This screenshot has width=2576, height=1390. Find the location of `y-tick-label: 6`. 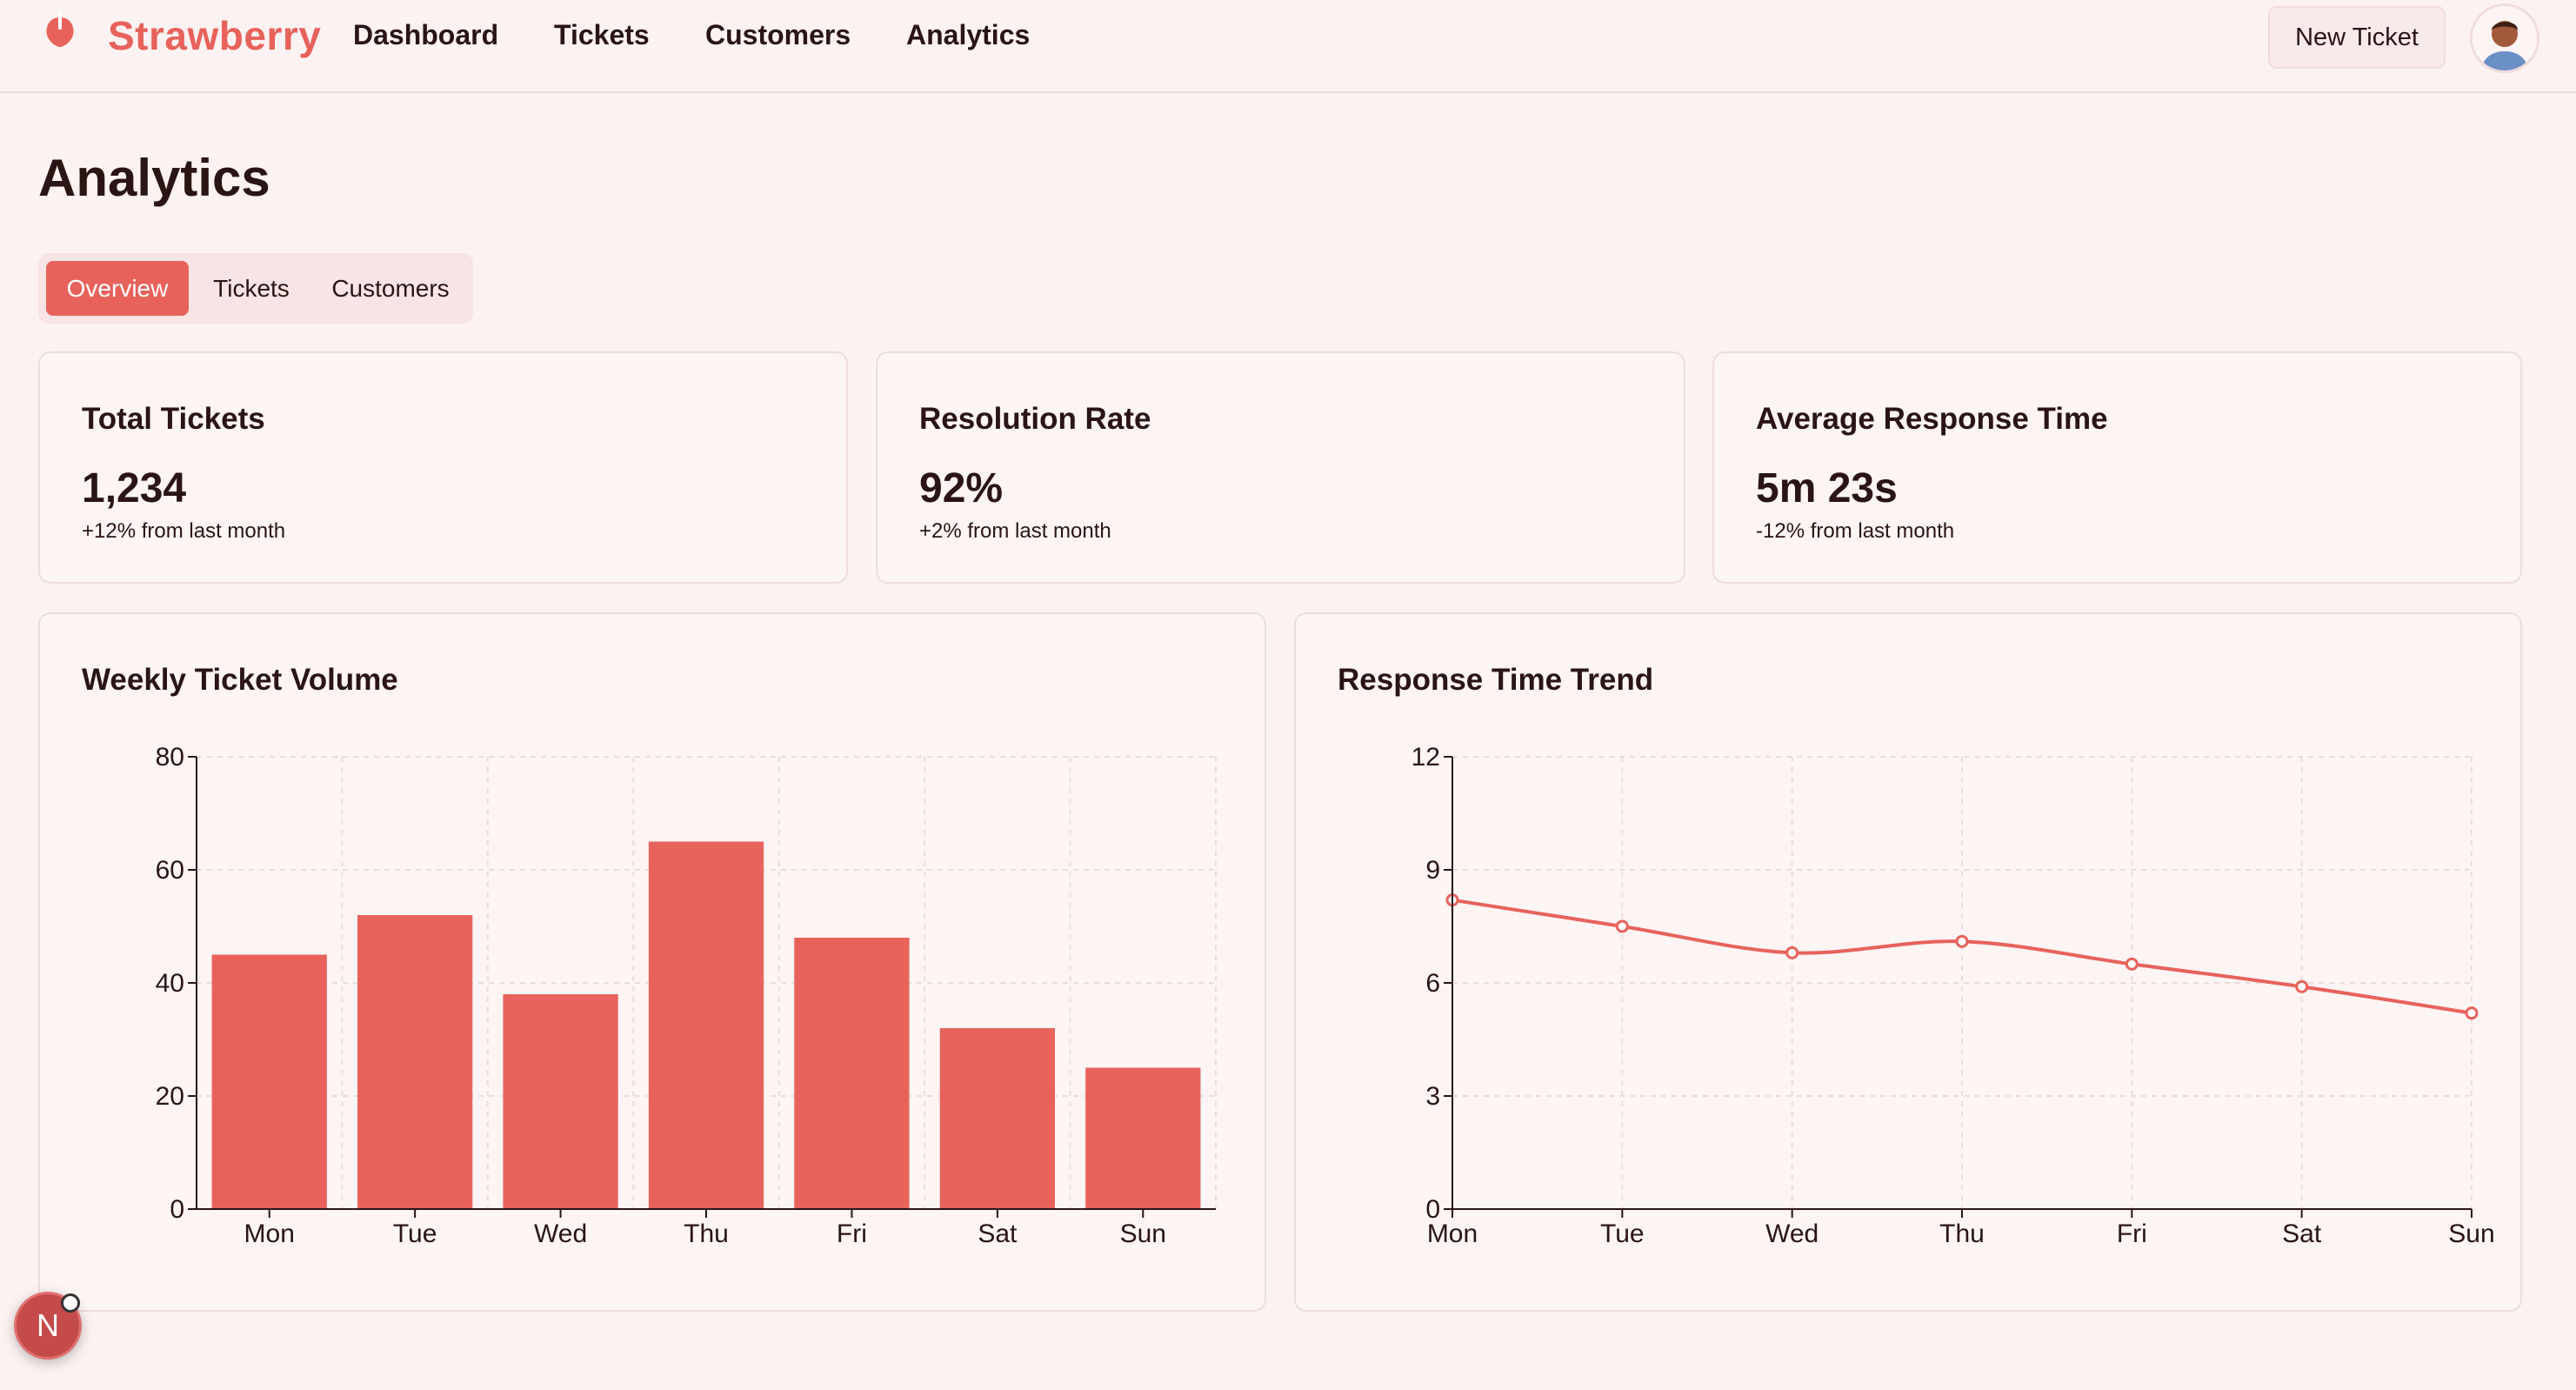

y-tick-label: 6 is located at coordinates (1432, 984).